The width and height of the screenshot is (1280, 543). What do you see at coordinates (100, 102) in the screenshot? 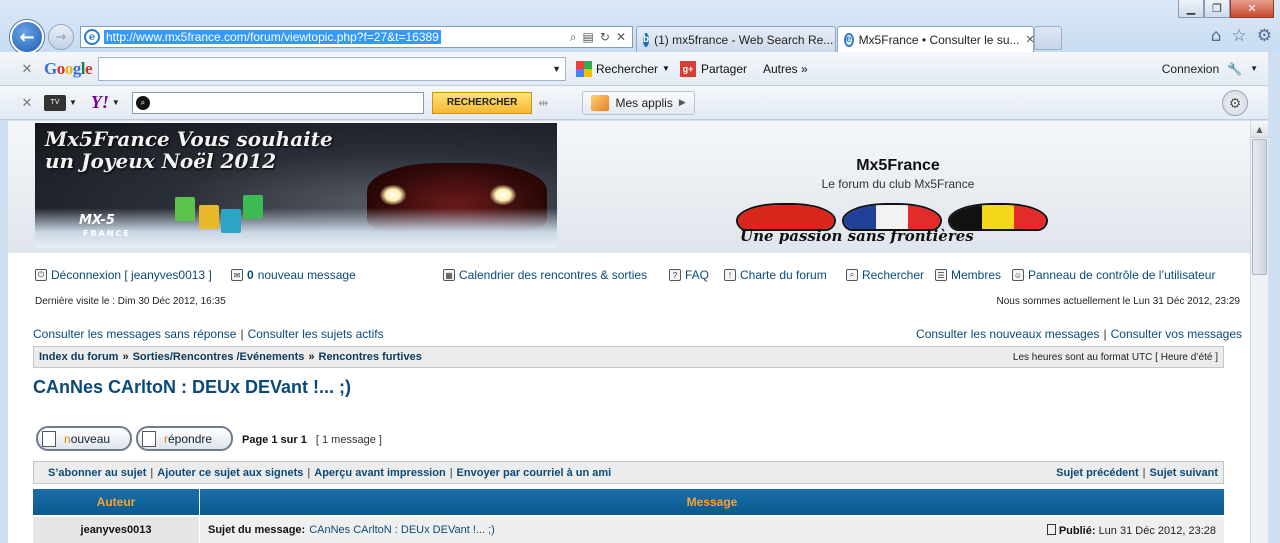
I see `yahoo-logo: Y!` at bounding box center [100, 102].